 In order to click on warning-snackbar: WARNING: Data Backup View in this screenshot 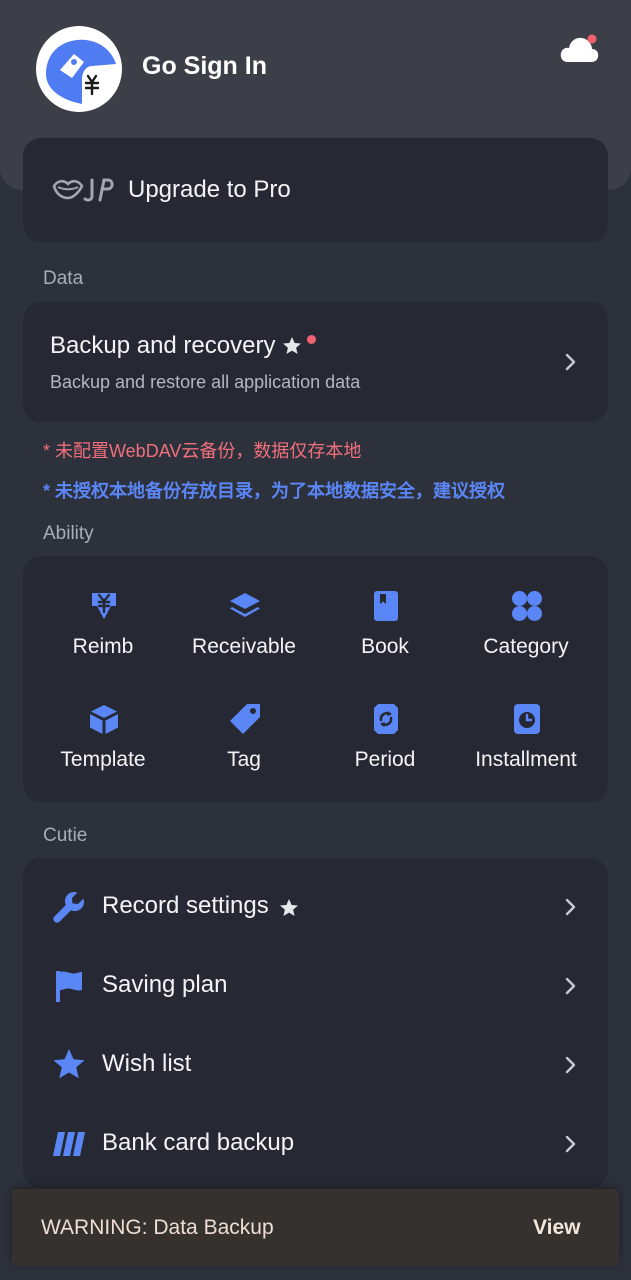, I will do `click(315, 1227)`.